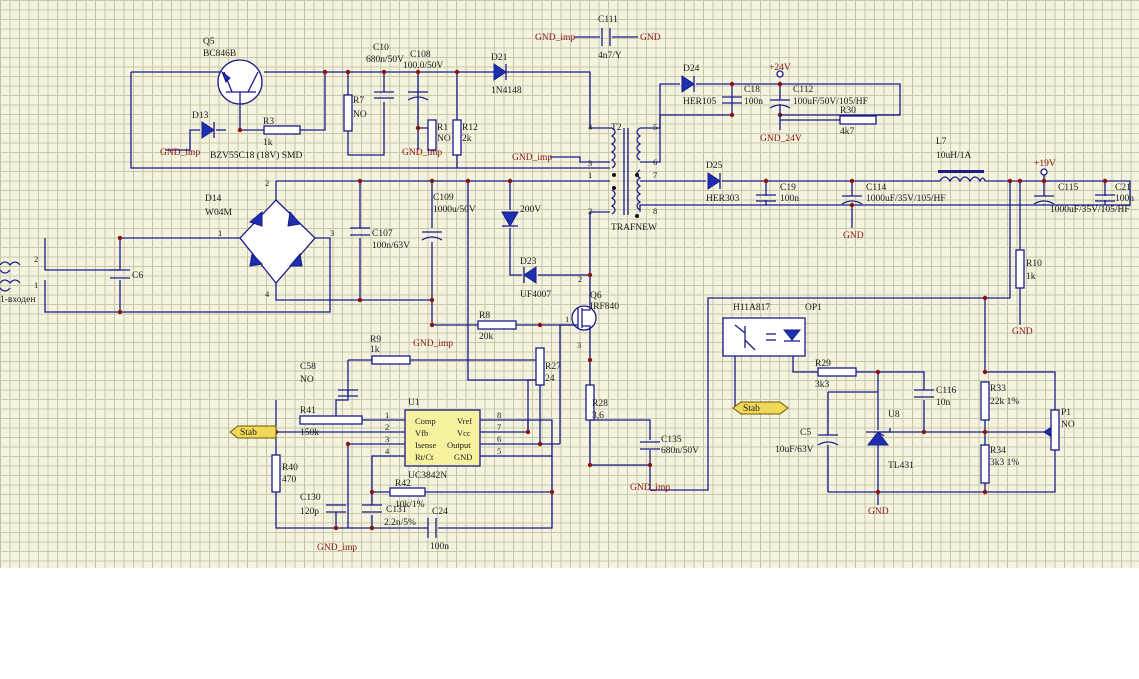  I want to click on pin-rtct: Rt/Ct, so click(424, 457).